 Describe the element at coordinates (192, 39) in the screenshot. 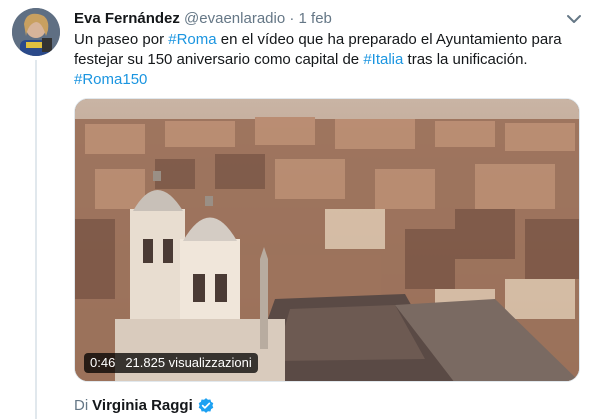

I see `hashtag-link-roma: #Roma` at that location.